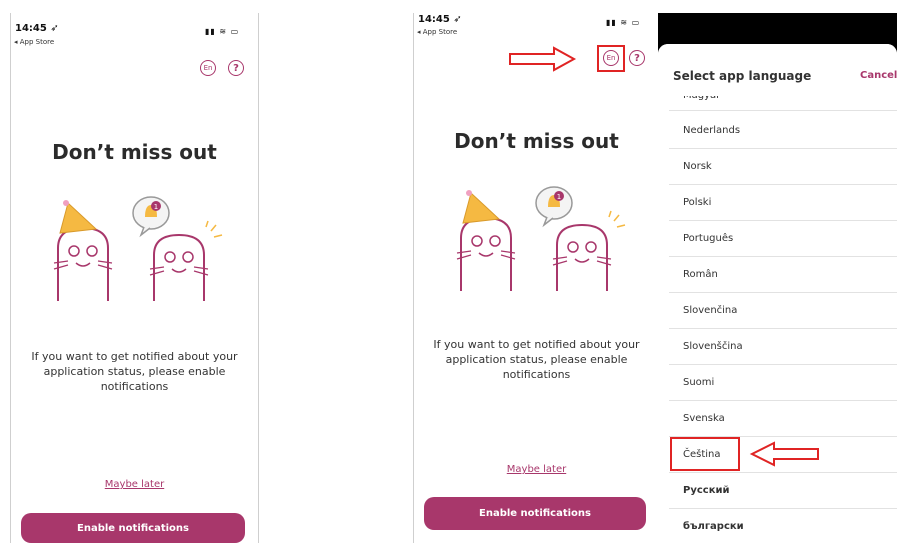  I want to click on cancel-button: Cancel, so click(878, 75).